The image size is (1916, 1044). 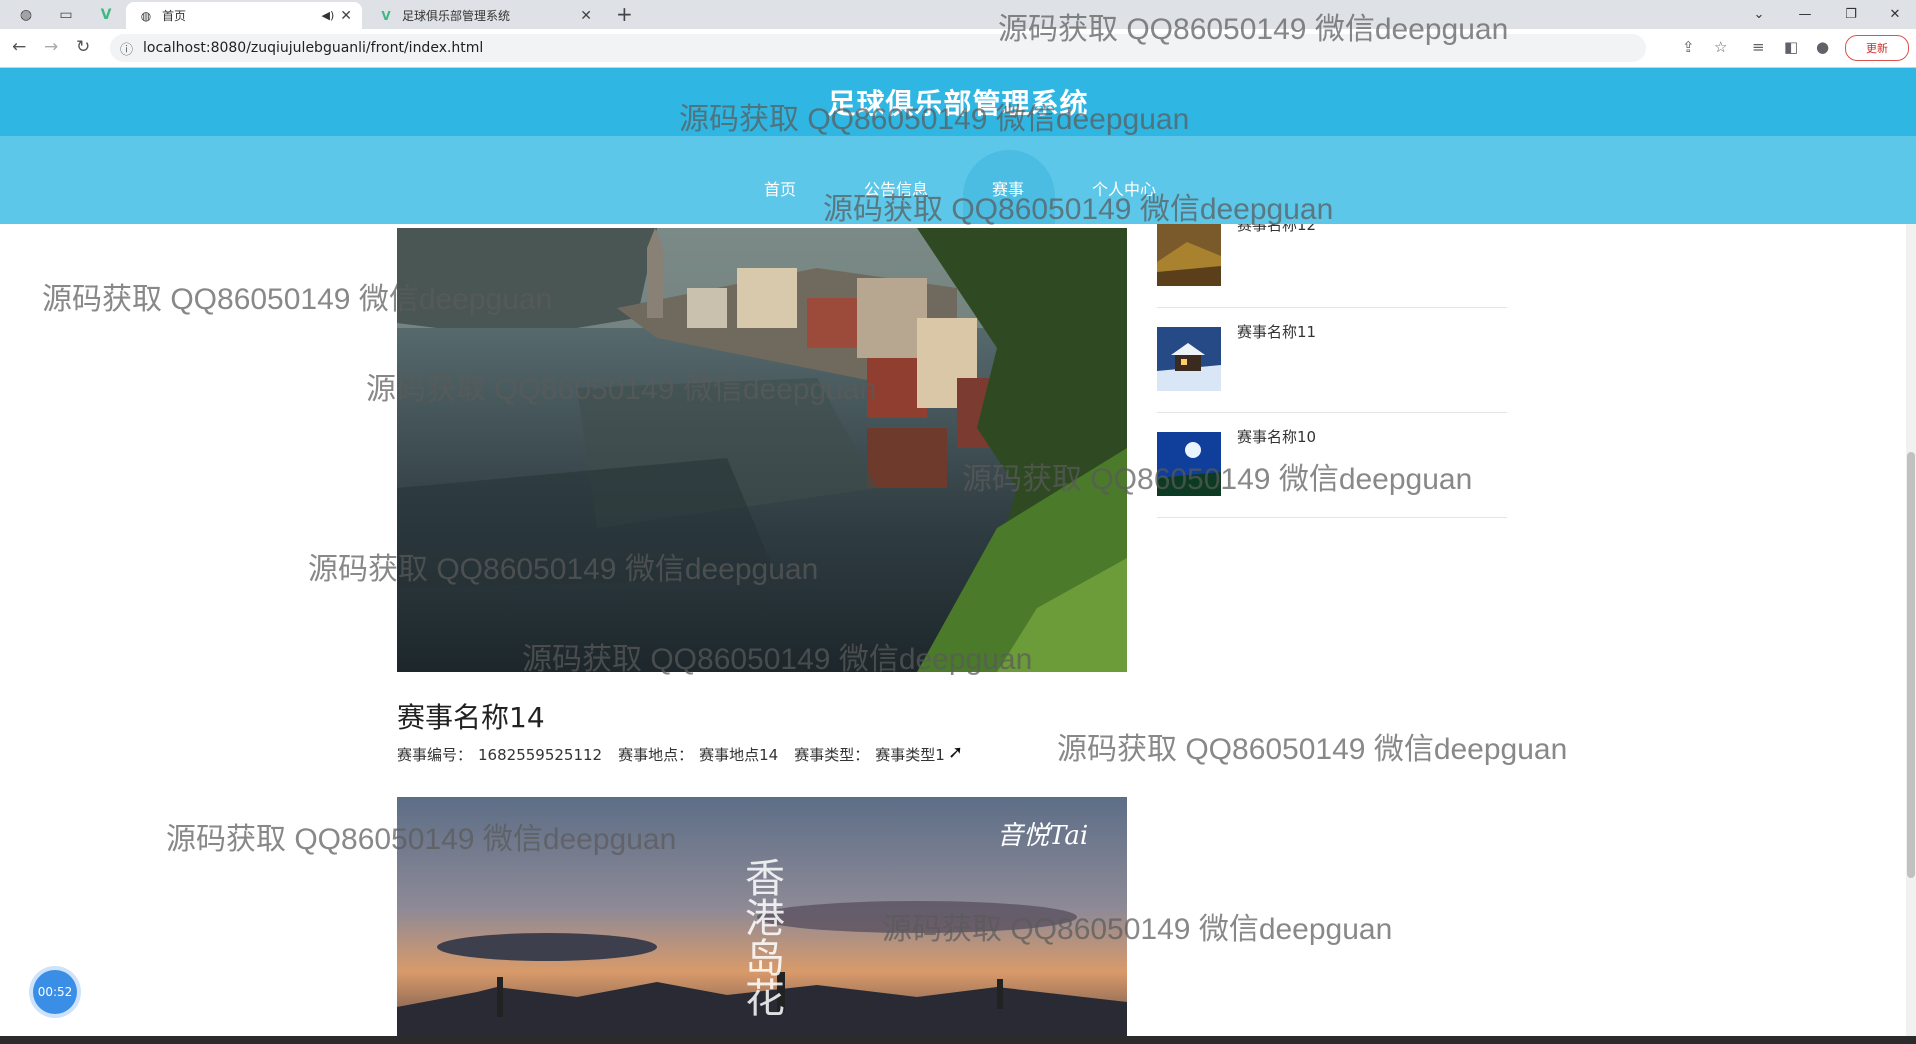 What do you see at coordinates (435, 755) in the screenshot?
I see `match-number-label: 赛事编号：` at bounding box center [435, 755].